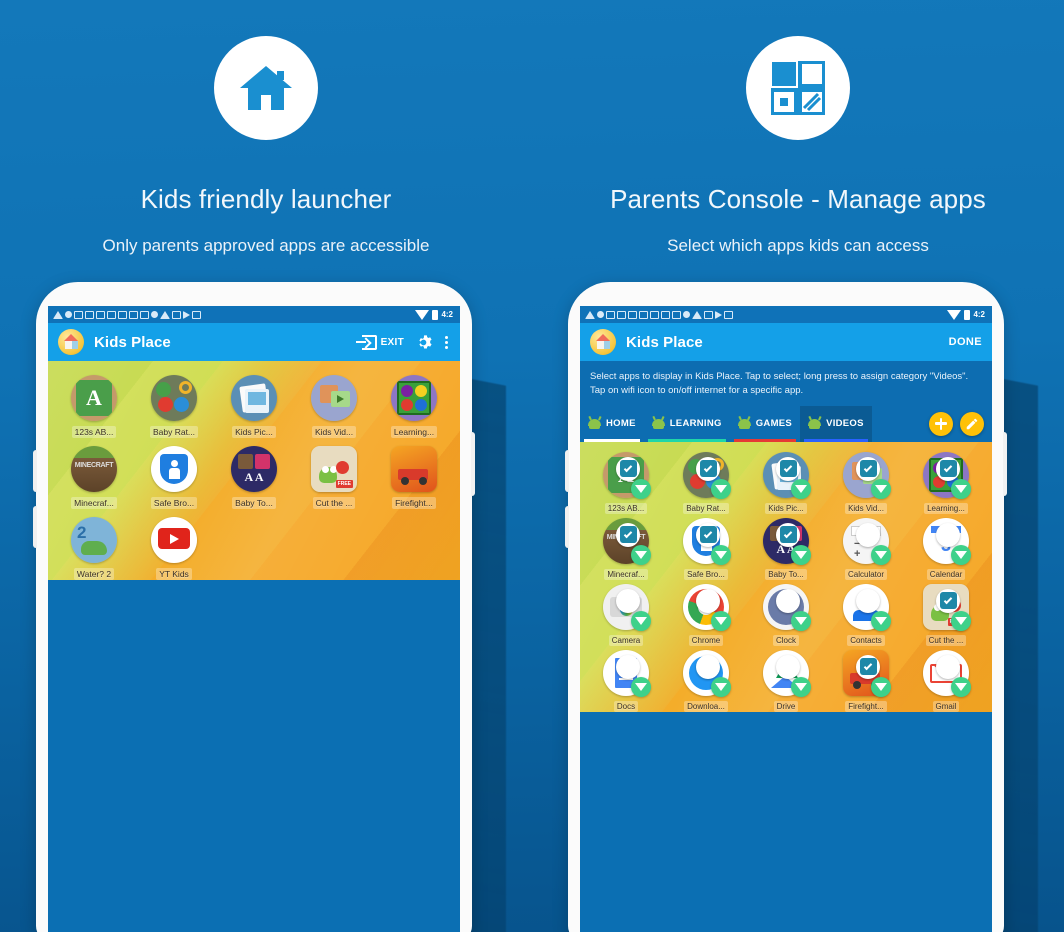 This screenshot has width=1064, height=932. What do you see at coordinates (687, 424) in the screenshot?
I see `tab-learning: LEARNING` at bounding box center [687, 424].